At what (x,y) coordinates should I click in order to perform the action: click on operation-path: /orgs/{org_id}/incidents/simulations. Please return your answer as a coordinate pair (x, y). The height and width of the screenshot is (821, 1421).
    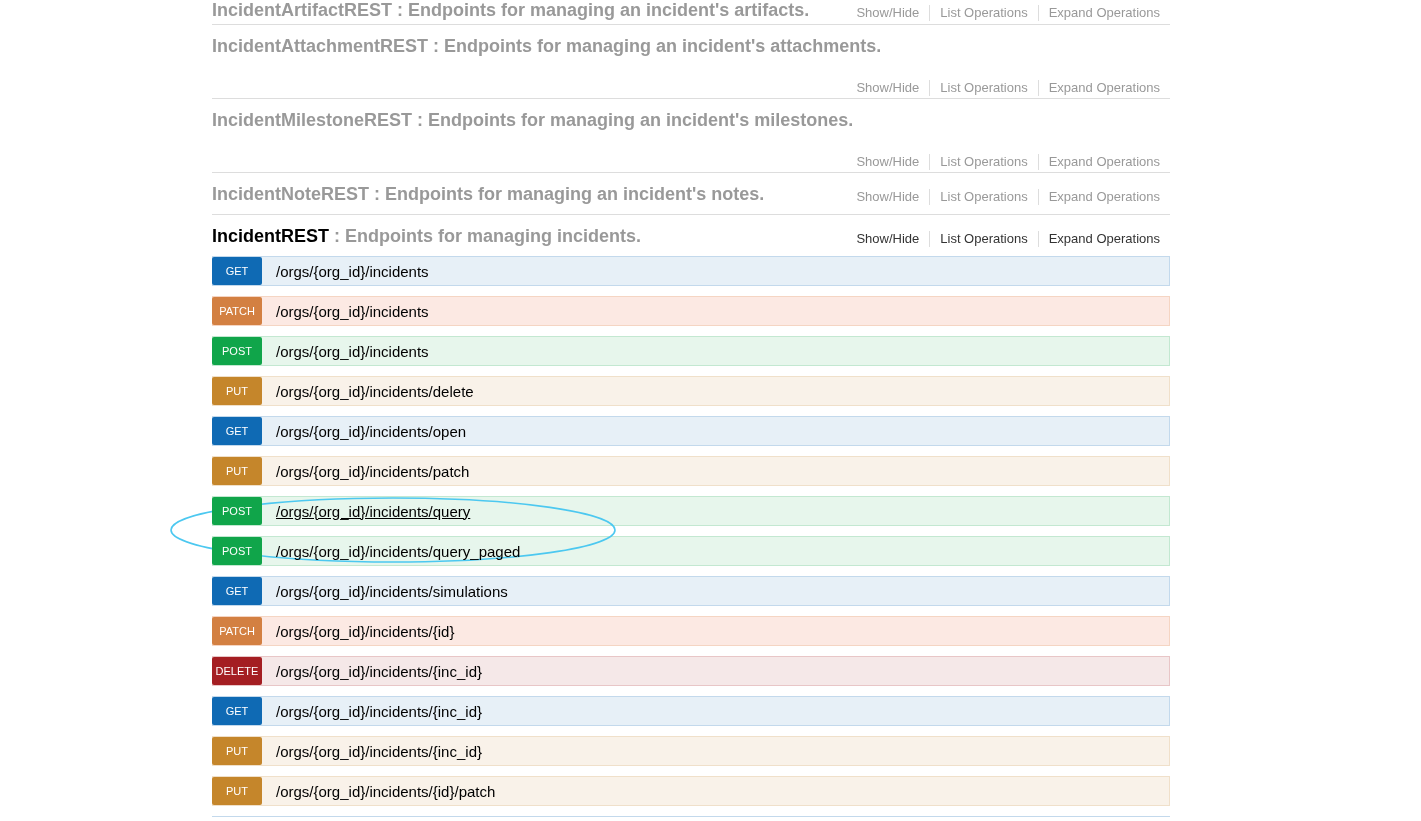
    Looking at the image, I should click on (392, 591).